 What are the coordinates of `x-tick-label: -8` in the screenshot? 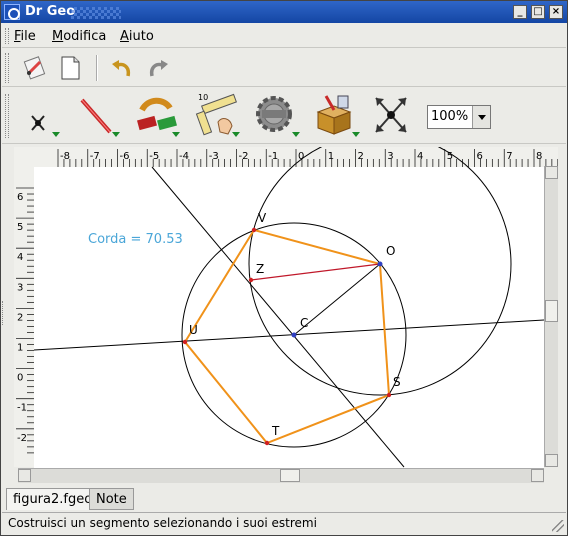 It's located at (65, 156).